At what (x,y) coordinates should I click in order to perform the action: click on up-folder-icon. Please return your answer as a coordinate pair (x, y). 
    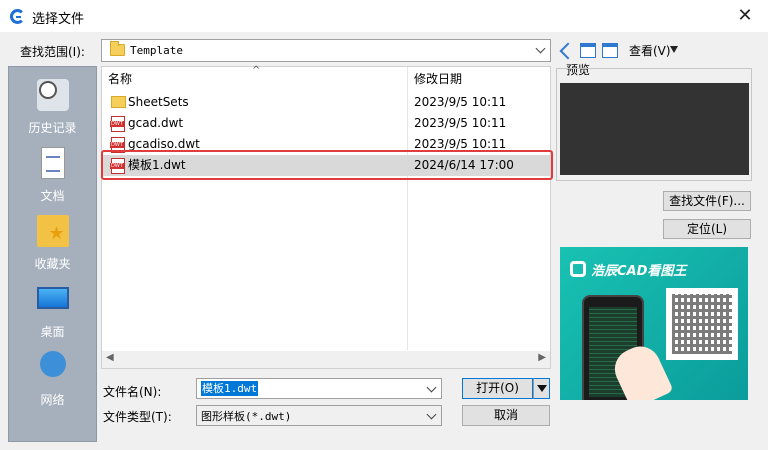
    Looking at the image, I should click on (588, 50).